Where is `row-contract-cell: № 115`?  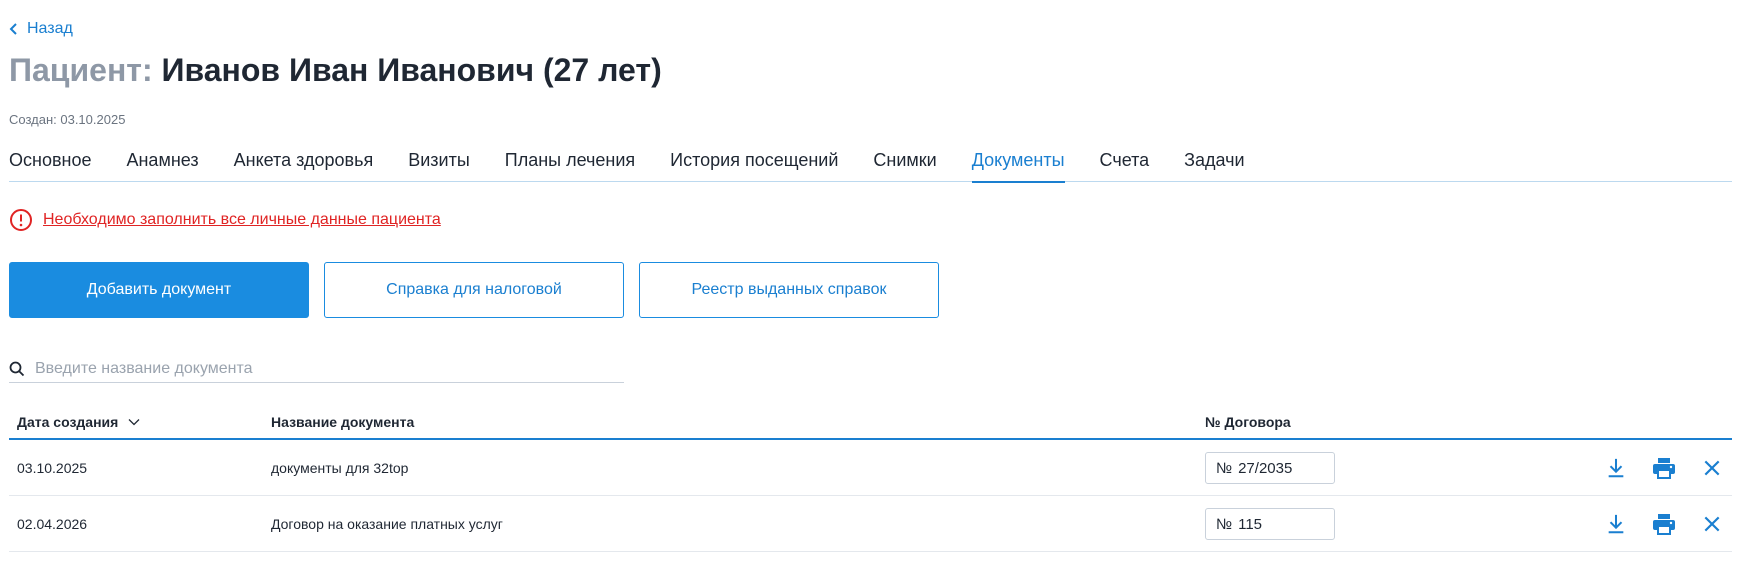 row-contract-cell: № 115 is located at coordinates (1270, 524).